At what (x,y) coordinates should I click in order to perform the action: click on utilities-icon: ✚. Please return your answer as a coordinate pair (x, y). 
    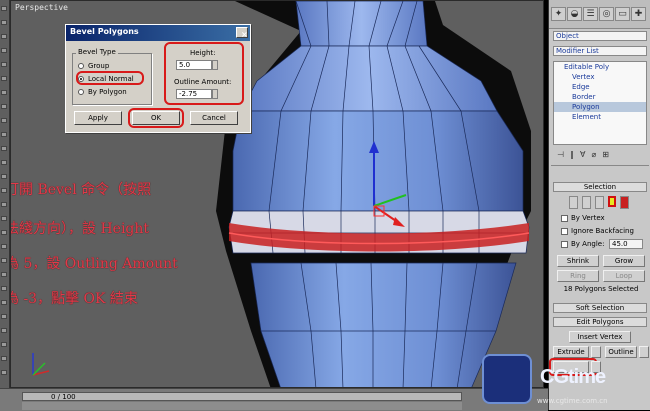
    Looking at the image, I should click on (638, 14).